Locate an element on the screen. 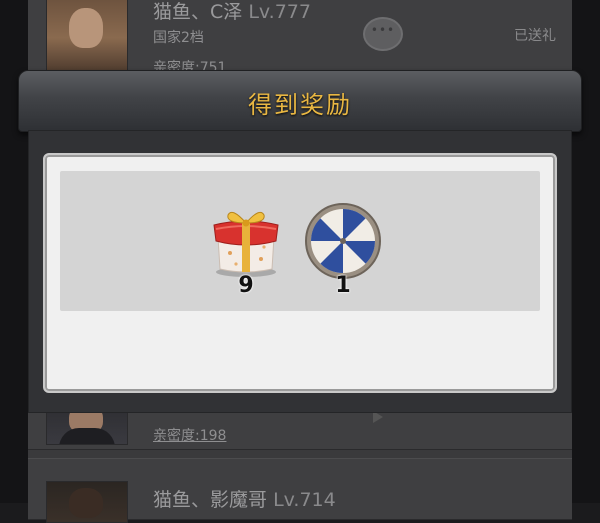  gift-box-icon is located at coordinates (246, 244).